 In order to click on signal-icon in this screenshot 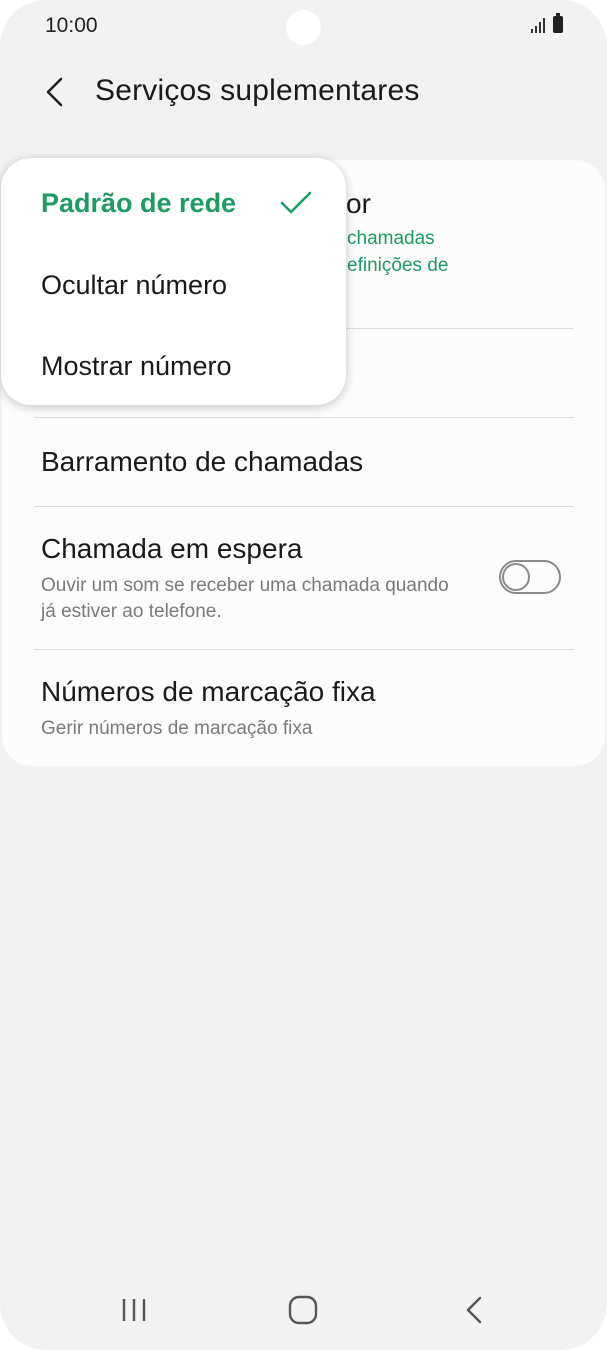, I will do `click(538, 25)`.